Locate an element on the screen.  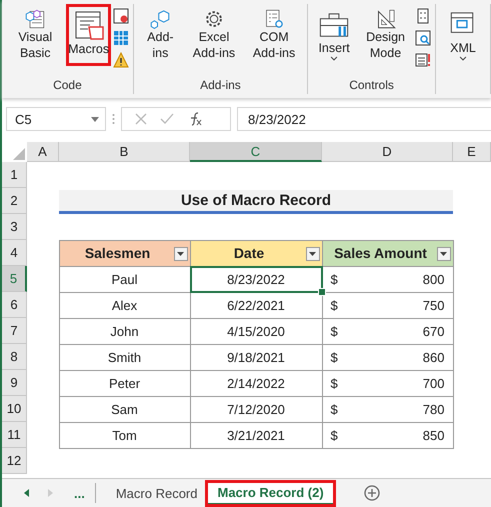
grip-icon is located at coordinates (113, 119).